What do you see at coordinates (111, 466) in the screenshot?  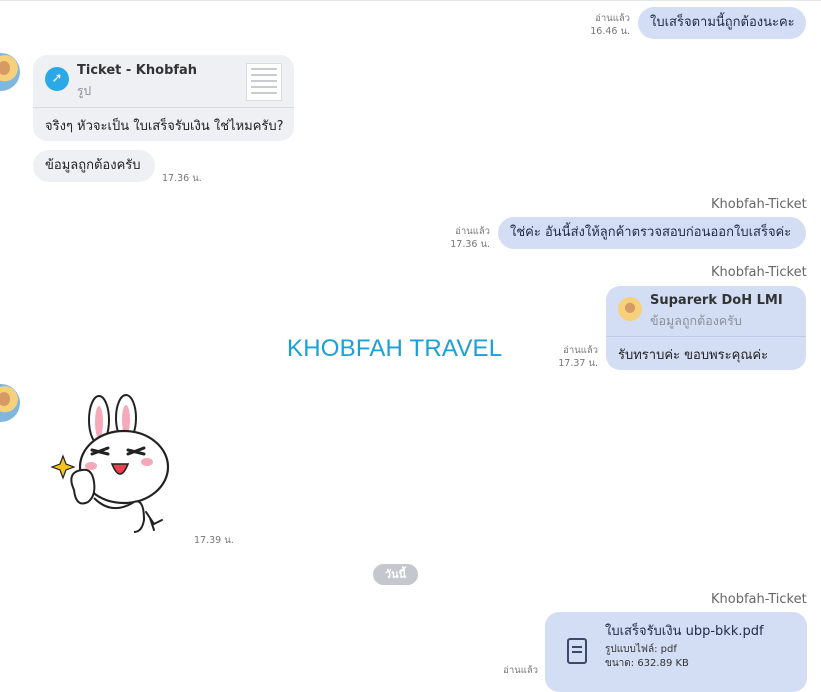 I see `bunny-sticker` at bounding box center [111, 466].